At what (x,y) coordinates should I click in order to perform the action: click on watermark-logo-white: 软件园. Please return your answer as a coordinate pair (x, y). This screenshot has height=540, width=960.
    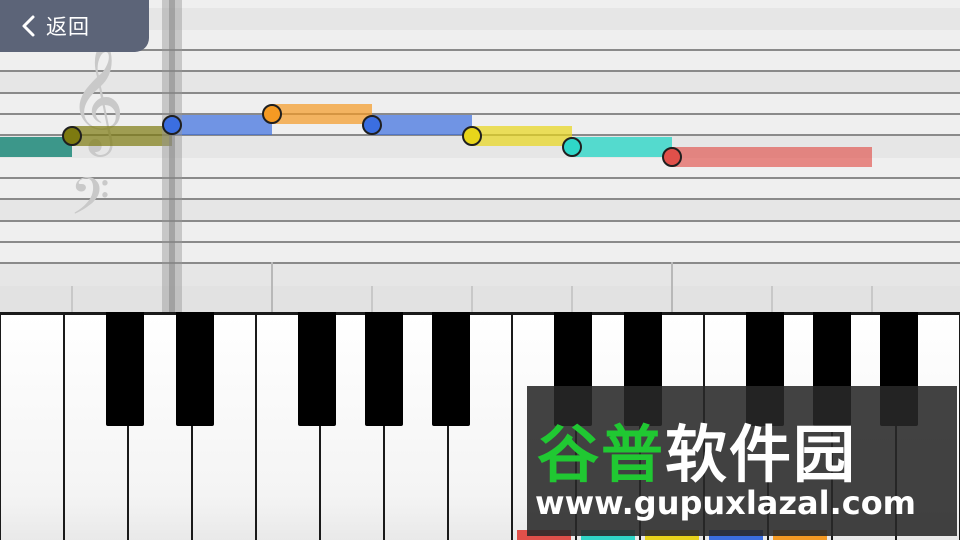
    Looking at the image, I should click on (761, 454).